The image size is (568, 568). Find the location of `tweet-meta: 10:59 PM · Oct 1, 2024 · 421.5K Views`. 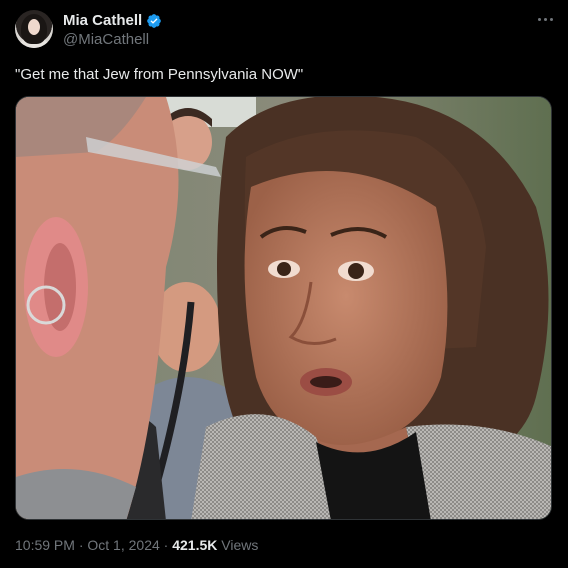

tweet-meta: 10:59 PM · Oct 1, 2024 · 421.5K Views is located at coordinates (136, 545).